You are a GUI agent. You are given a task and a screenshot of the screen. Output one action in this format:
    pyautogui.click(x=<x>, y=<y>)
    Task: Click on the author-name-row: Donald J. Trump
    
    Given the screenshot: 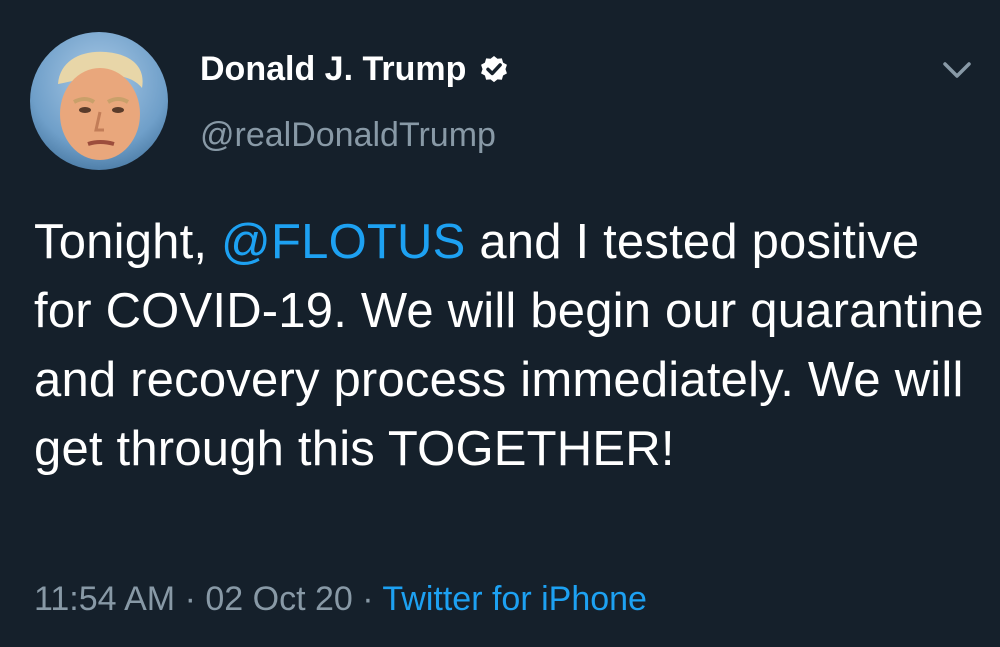 What is the action you would take?
    pyautogui.click(x=355, y=69)
    